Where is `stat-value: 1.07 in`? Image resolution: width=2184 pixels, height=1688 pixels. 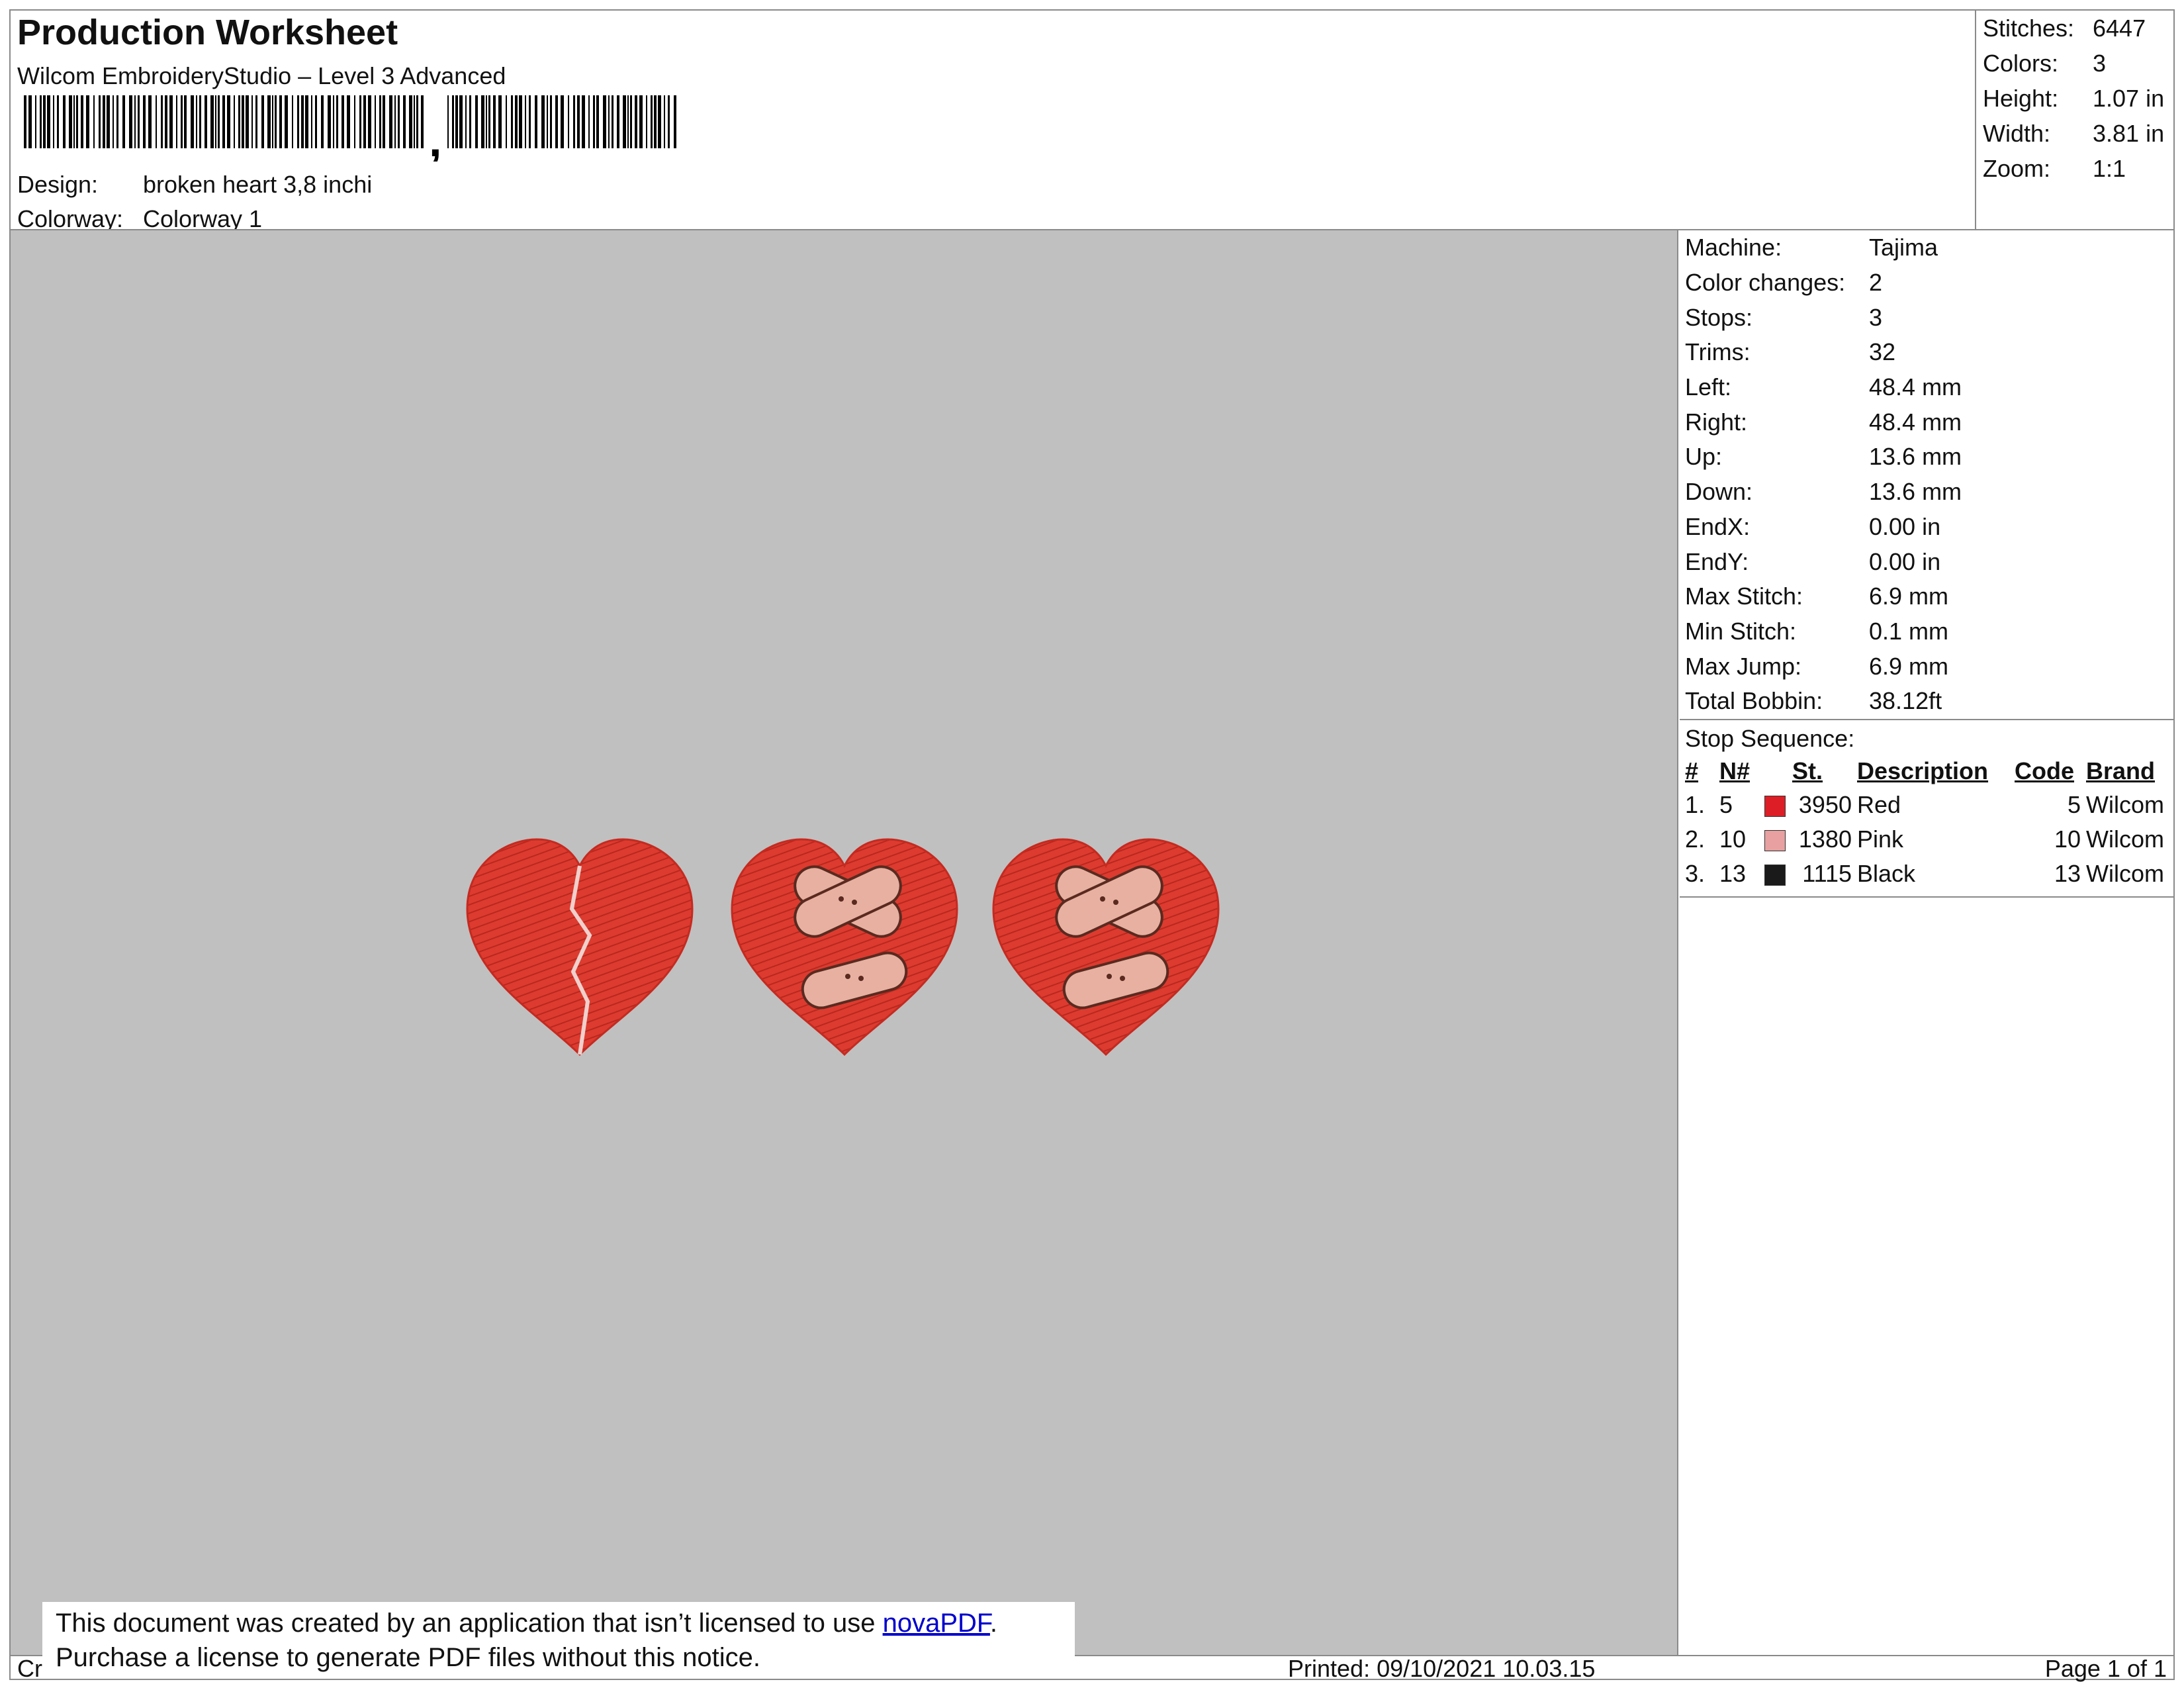 stat-value: 1.07 in is located at coordinates (2129, 98).